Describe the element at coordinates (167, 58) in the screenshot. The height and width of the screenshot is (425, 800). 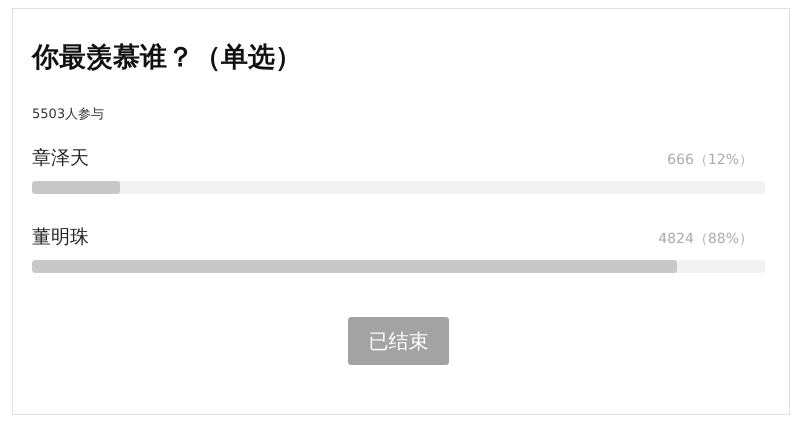
I see `poll-title: 你最羡慕谁？（单选）` at that location.